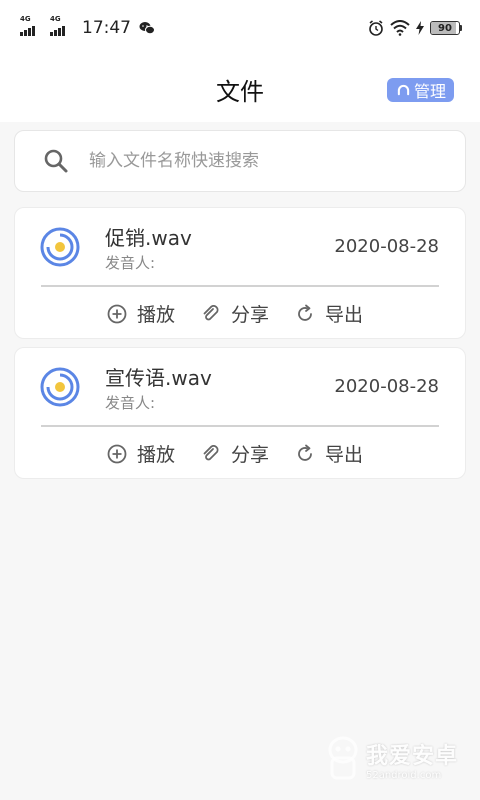 The image size is (480, 800). What do you see at coordinates (240, 28) in the screenshot?
I see `status-bar: 4G 4G 17:47 90` at bounding box center [240, 28].